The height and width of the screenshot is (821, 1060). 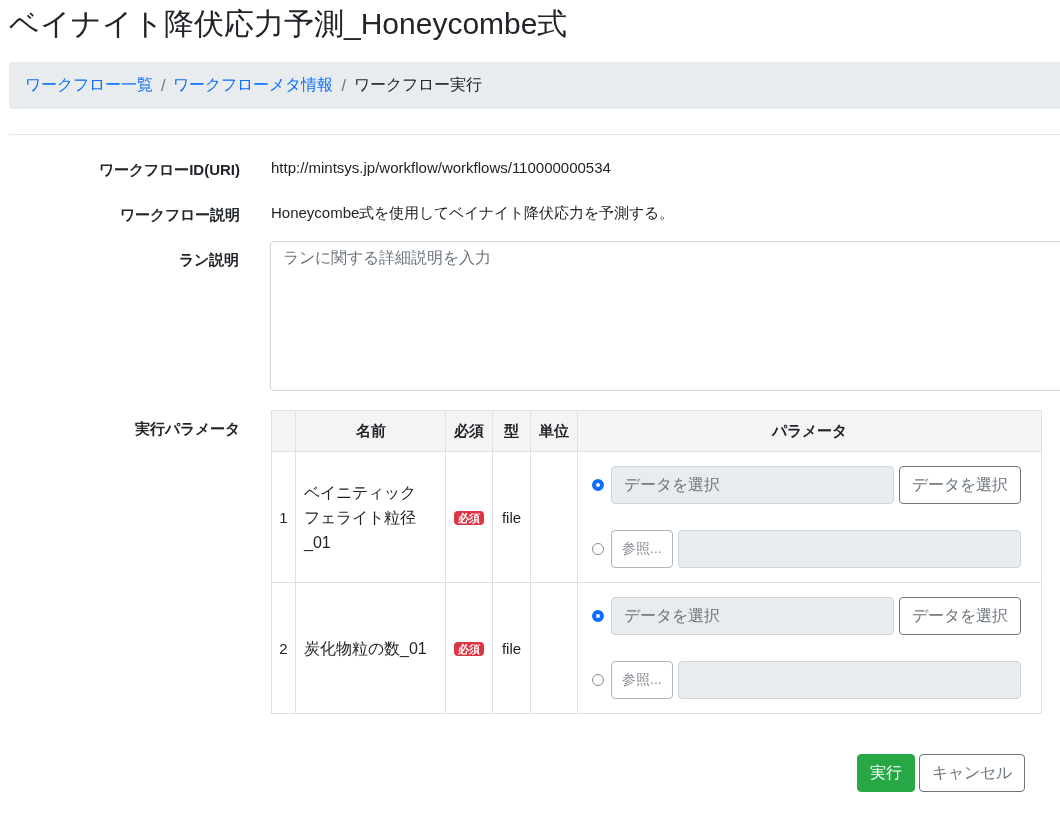 I want to click on breadcrumb-current: ワークフロー実行, so click(x=417, y=85).